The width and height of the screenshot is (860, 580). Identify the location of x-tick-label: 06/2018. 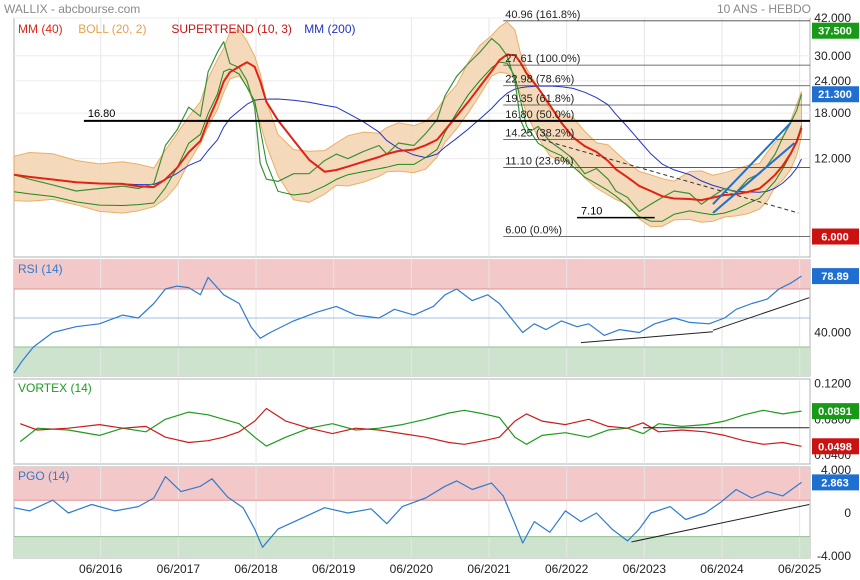
(256, 569).